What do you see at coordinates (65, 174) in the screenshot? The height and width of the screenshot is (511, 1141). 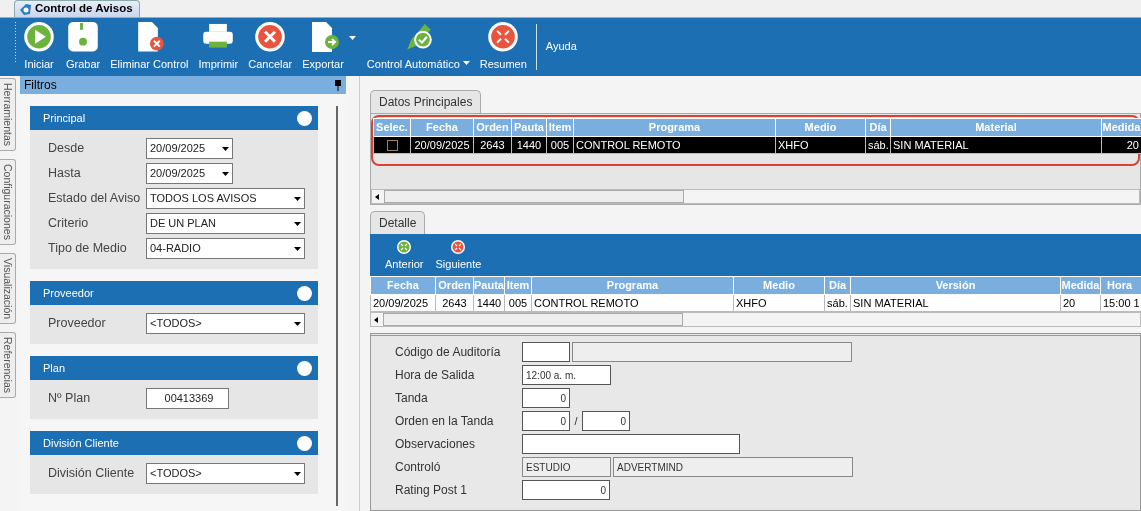 I see `field-label: Hasta` at bounding box center [65, 174].